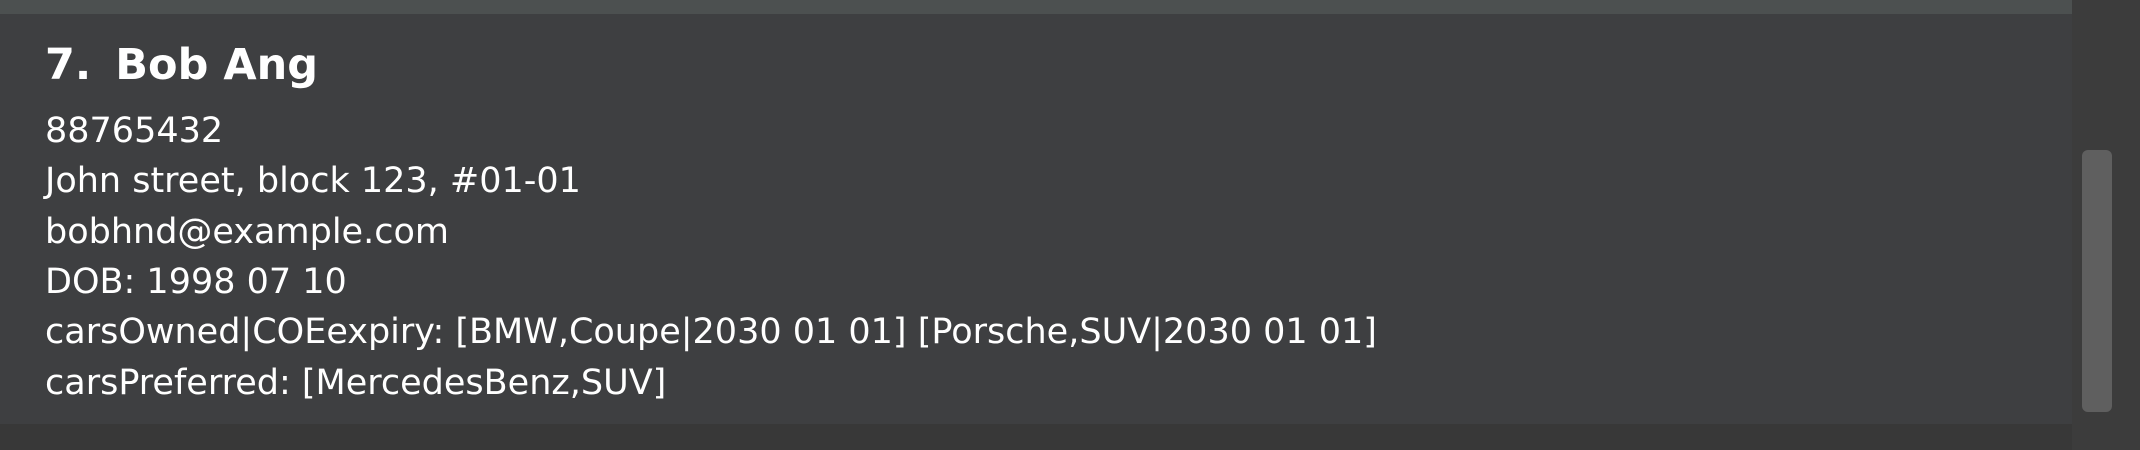 The height and width of the screenshot is (450, 2140). What do you see at coordinates (356, 383) in the screenshot?
I see `person-cars-preferred: carsPreferred: [MercedesBenz,SUV]` at bounding box center [356, 383].